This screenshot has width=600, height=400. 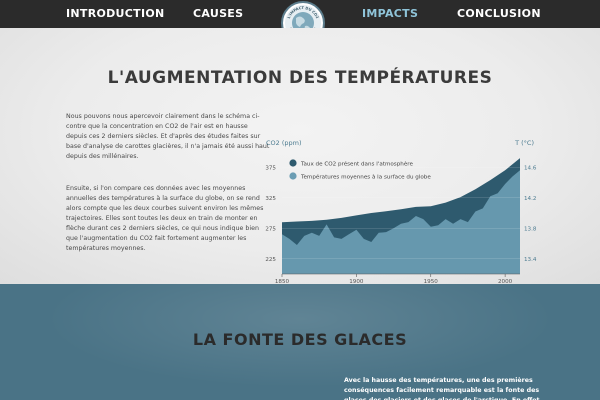 I want to click on legend-label: Taux de CO2 présent dans l'atmosphère, so click(x=356, y=164).